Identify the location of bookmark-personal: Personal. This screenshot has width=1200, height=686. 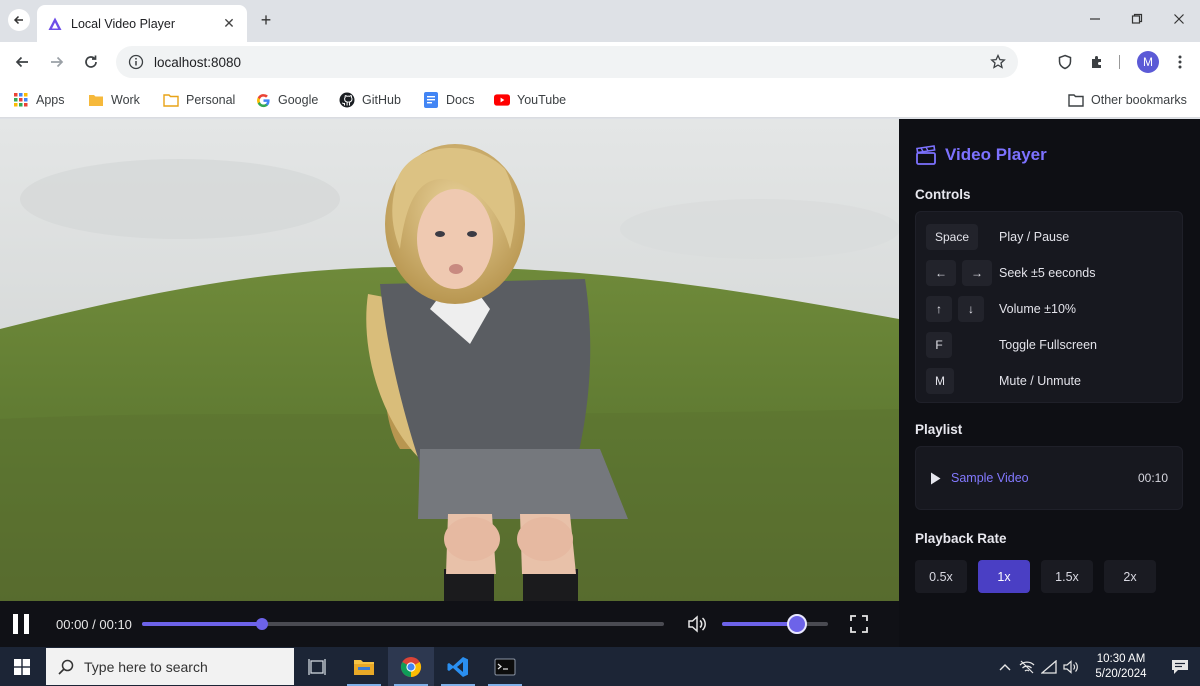
(199, 100).